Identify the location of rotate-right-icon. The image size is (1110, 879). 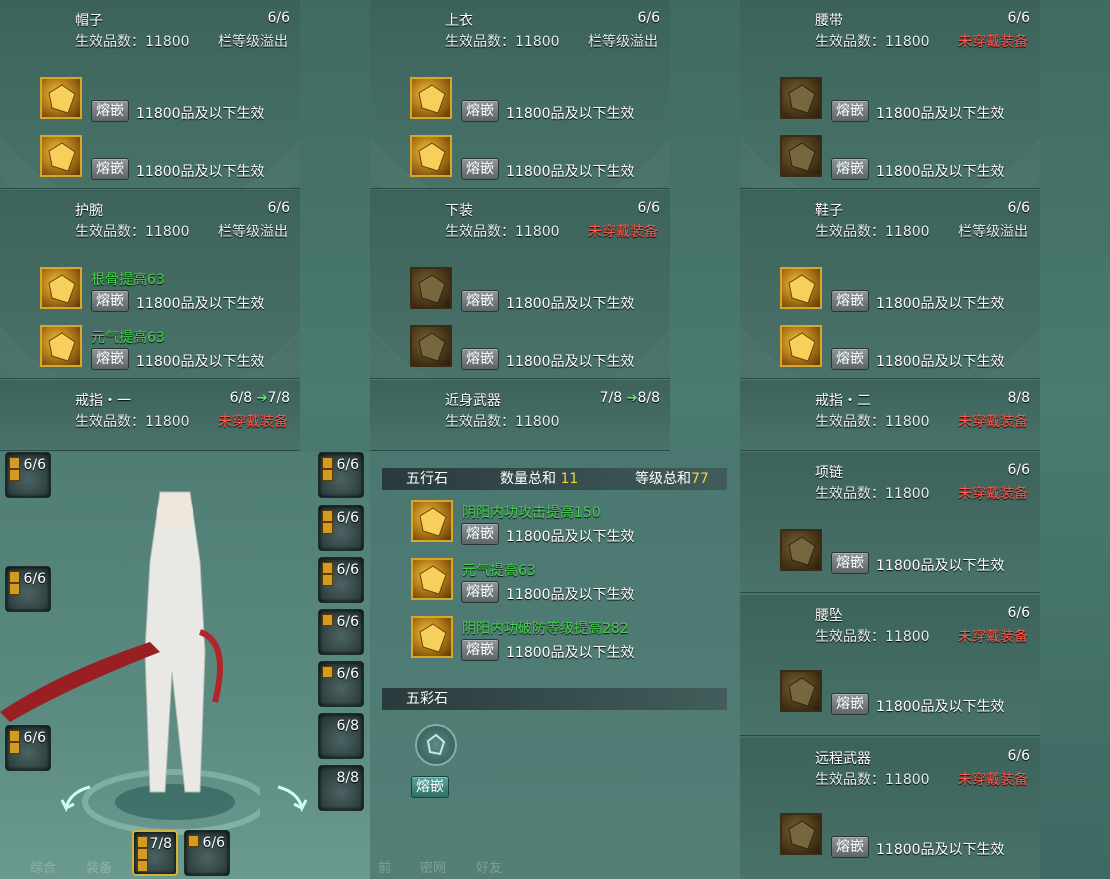
(290, 797).